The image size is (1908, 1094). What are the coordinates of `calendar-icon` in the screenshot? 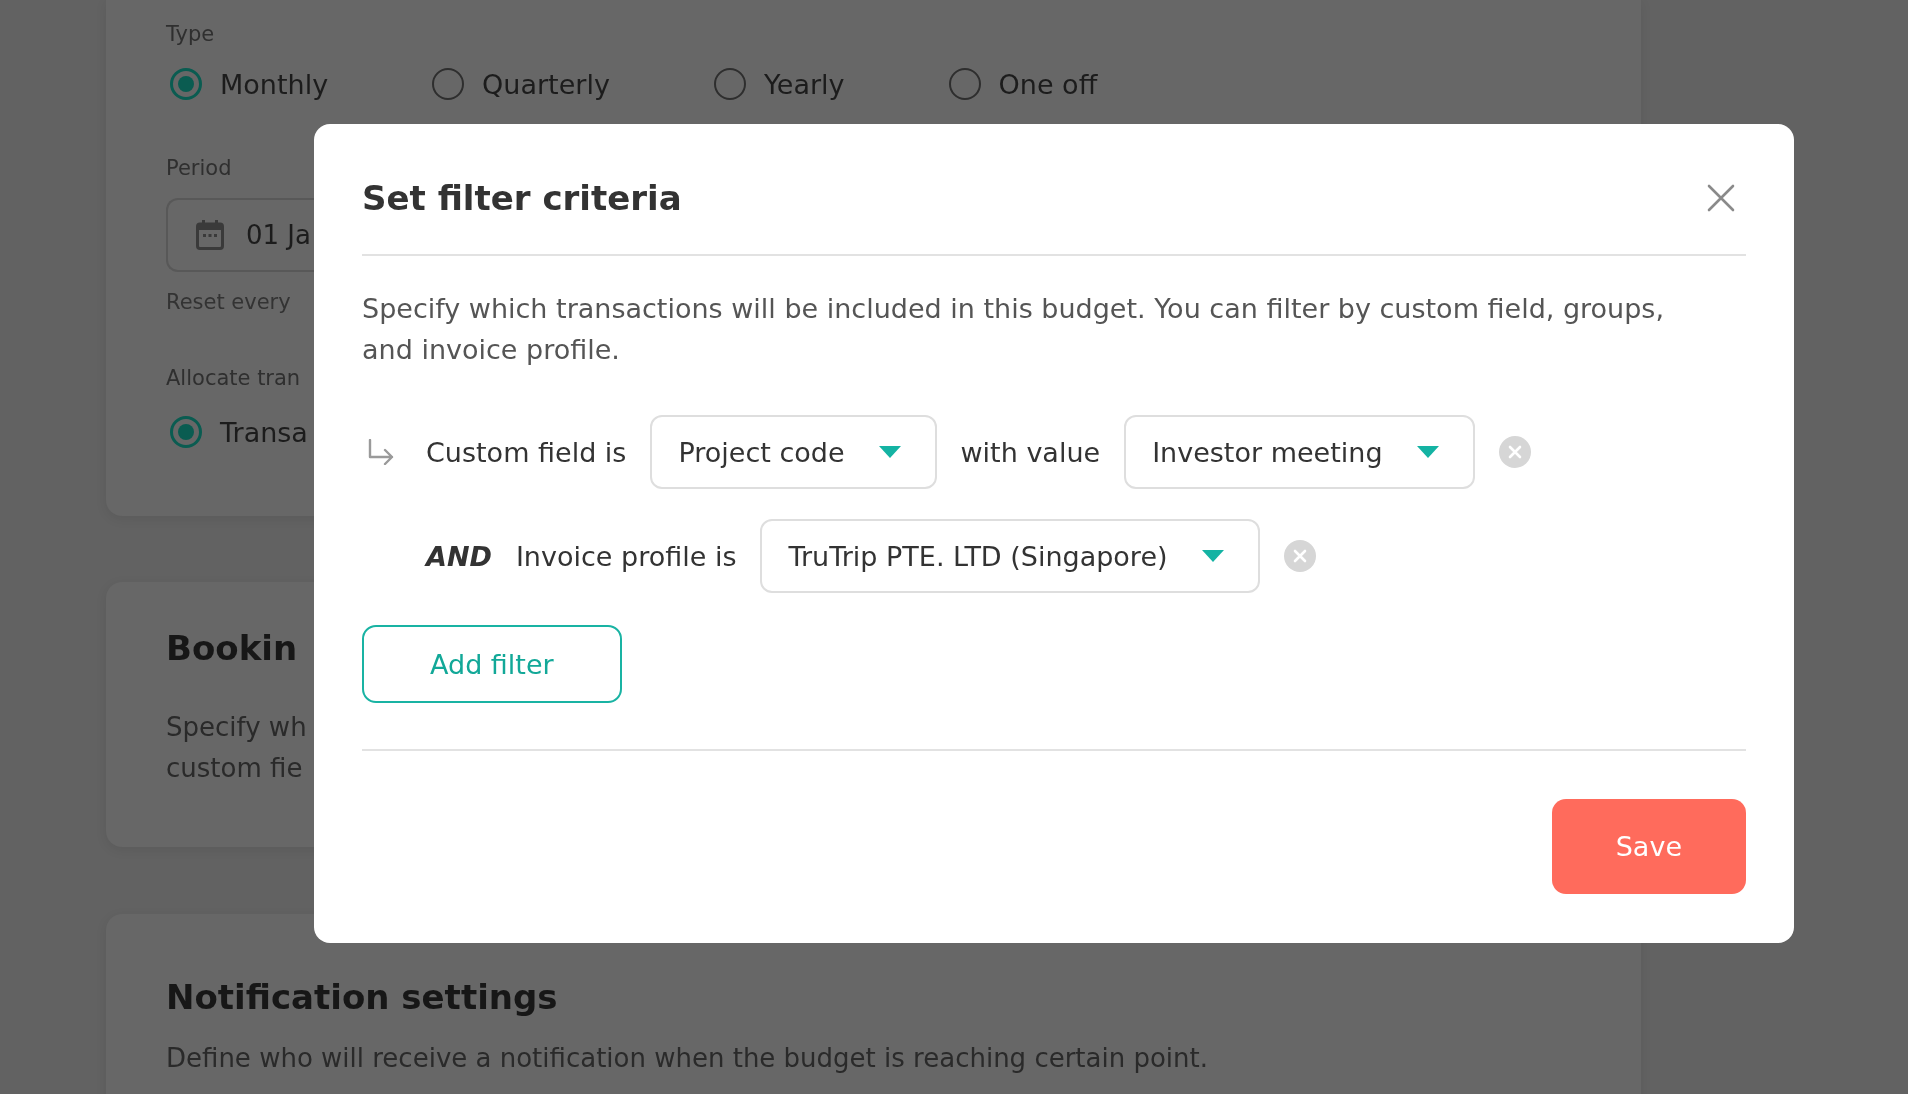 It's located at (210, 235).